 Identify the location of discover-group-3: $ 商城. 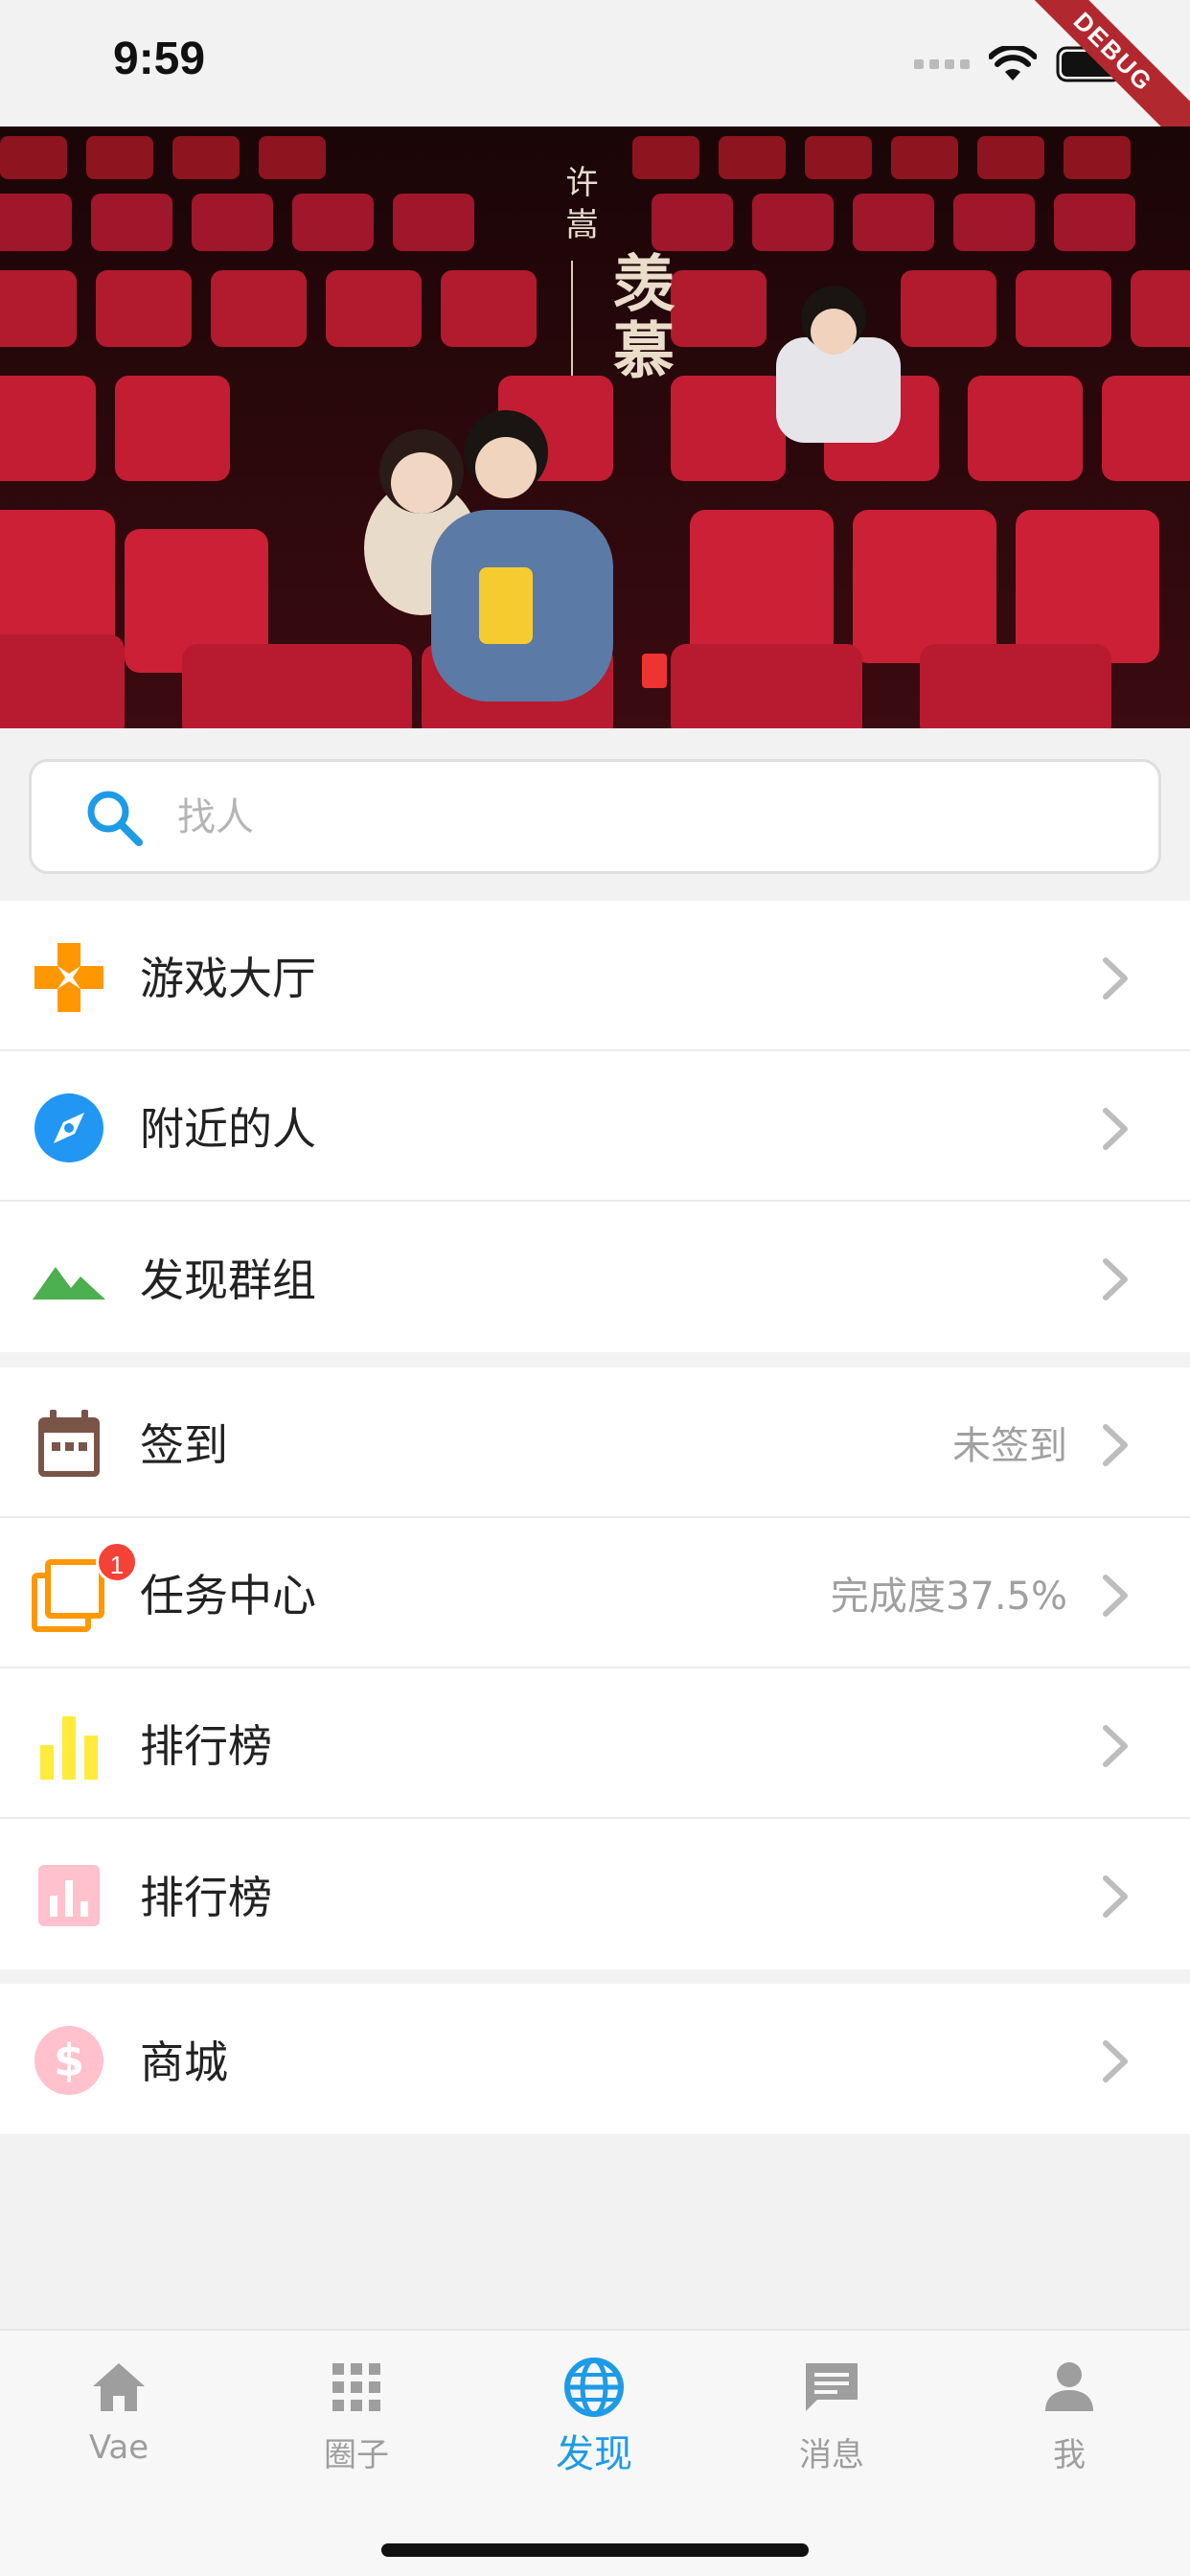
(595, 2059).